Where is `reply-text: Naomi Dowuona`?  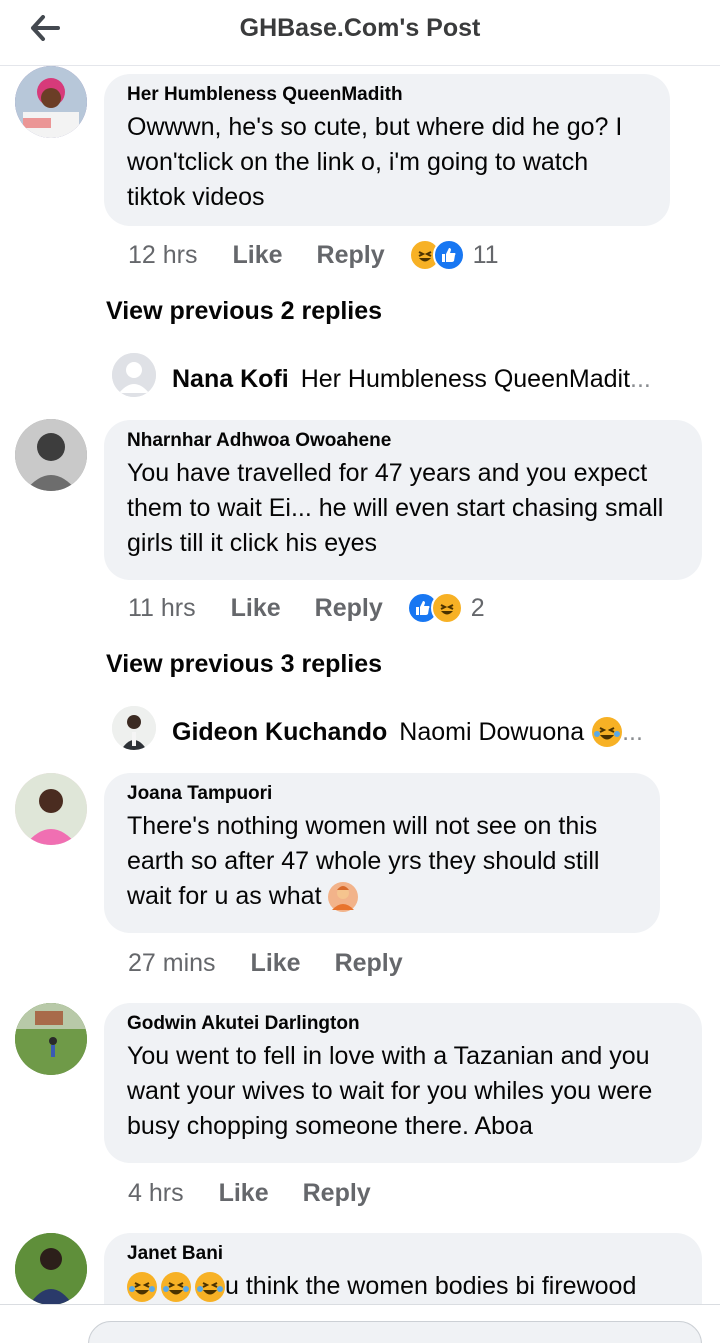 reply-text: Naomi Dowuona is located at coordinates (492, 731).